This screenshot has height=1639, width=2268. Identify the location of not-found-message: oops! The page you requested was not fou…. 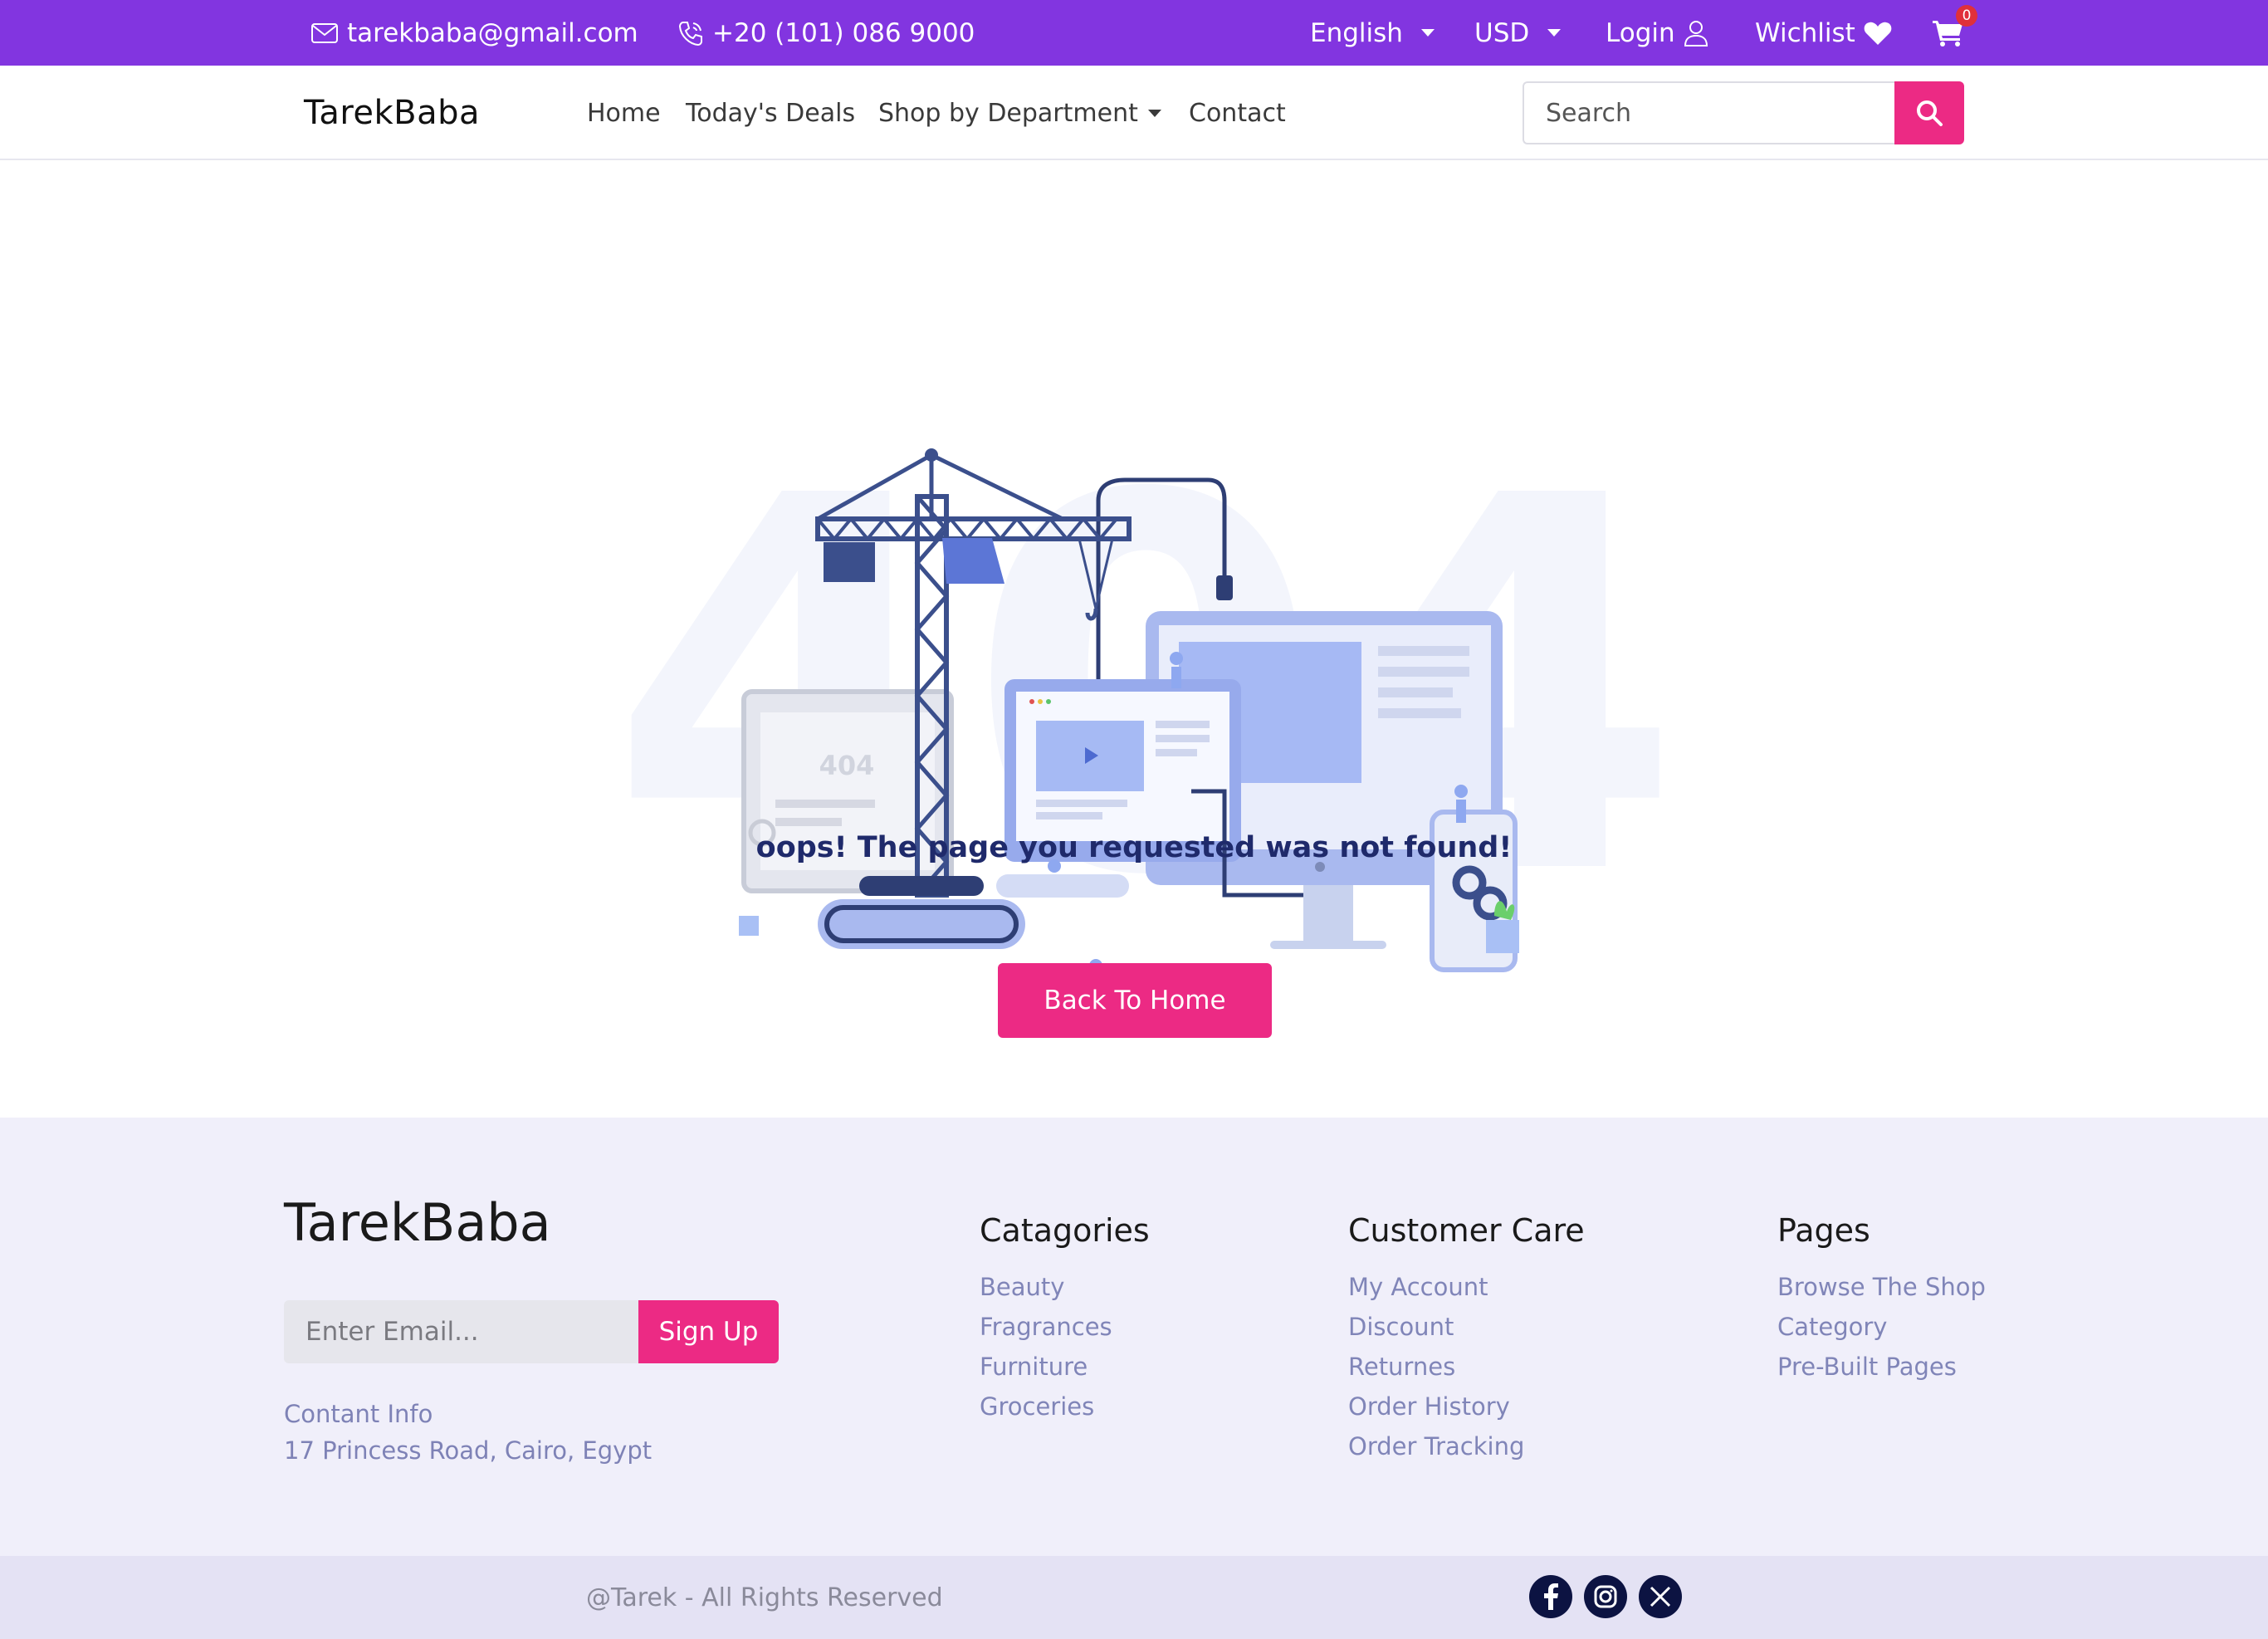
(1134, 847).